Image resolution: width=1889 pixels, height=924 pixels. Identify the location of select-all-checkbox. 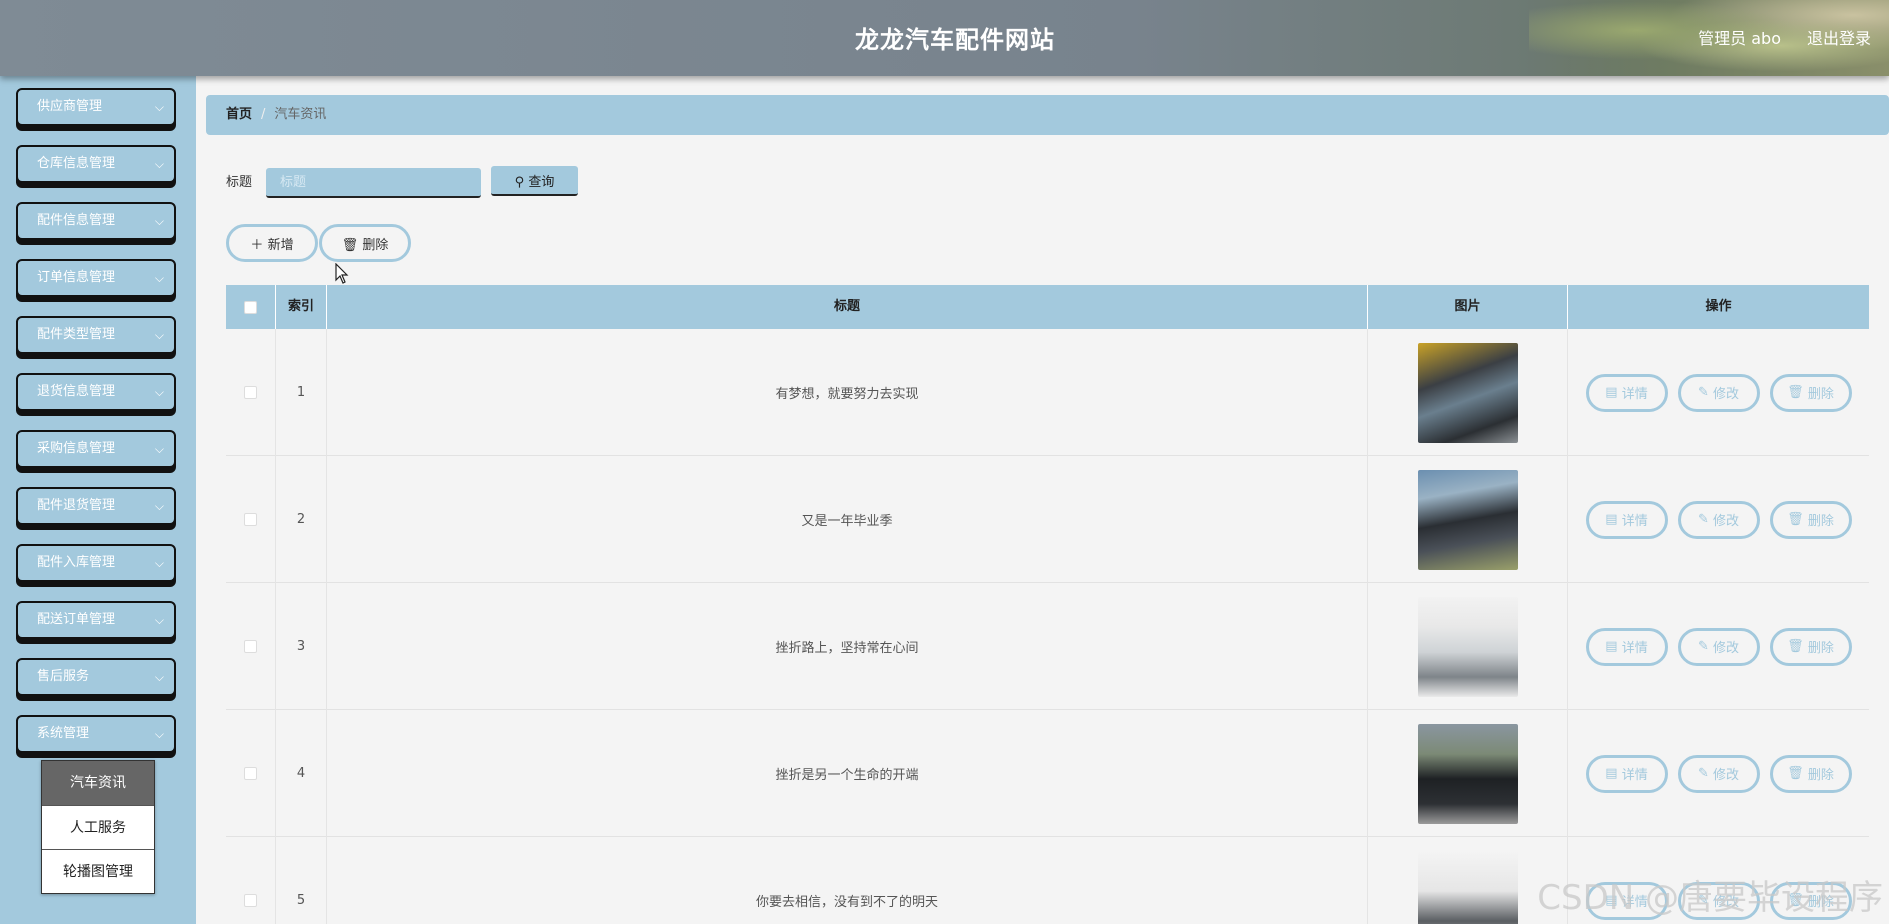
(250, 307).